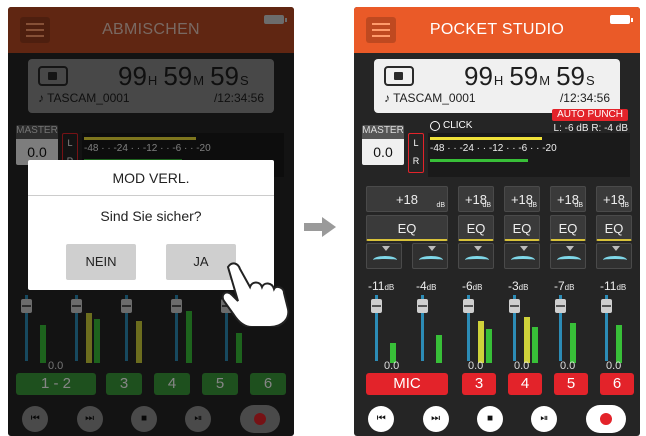 Image resolution: width=646 pixels, height=436 pixels. Describe the element at coordinates (101, 262) in the screenshot. I see `no-button: NEIN` at that location.